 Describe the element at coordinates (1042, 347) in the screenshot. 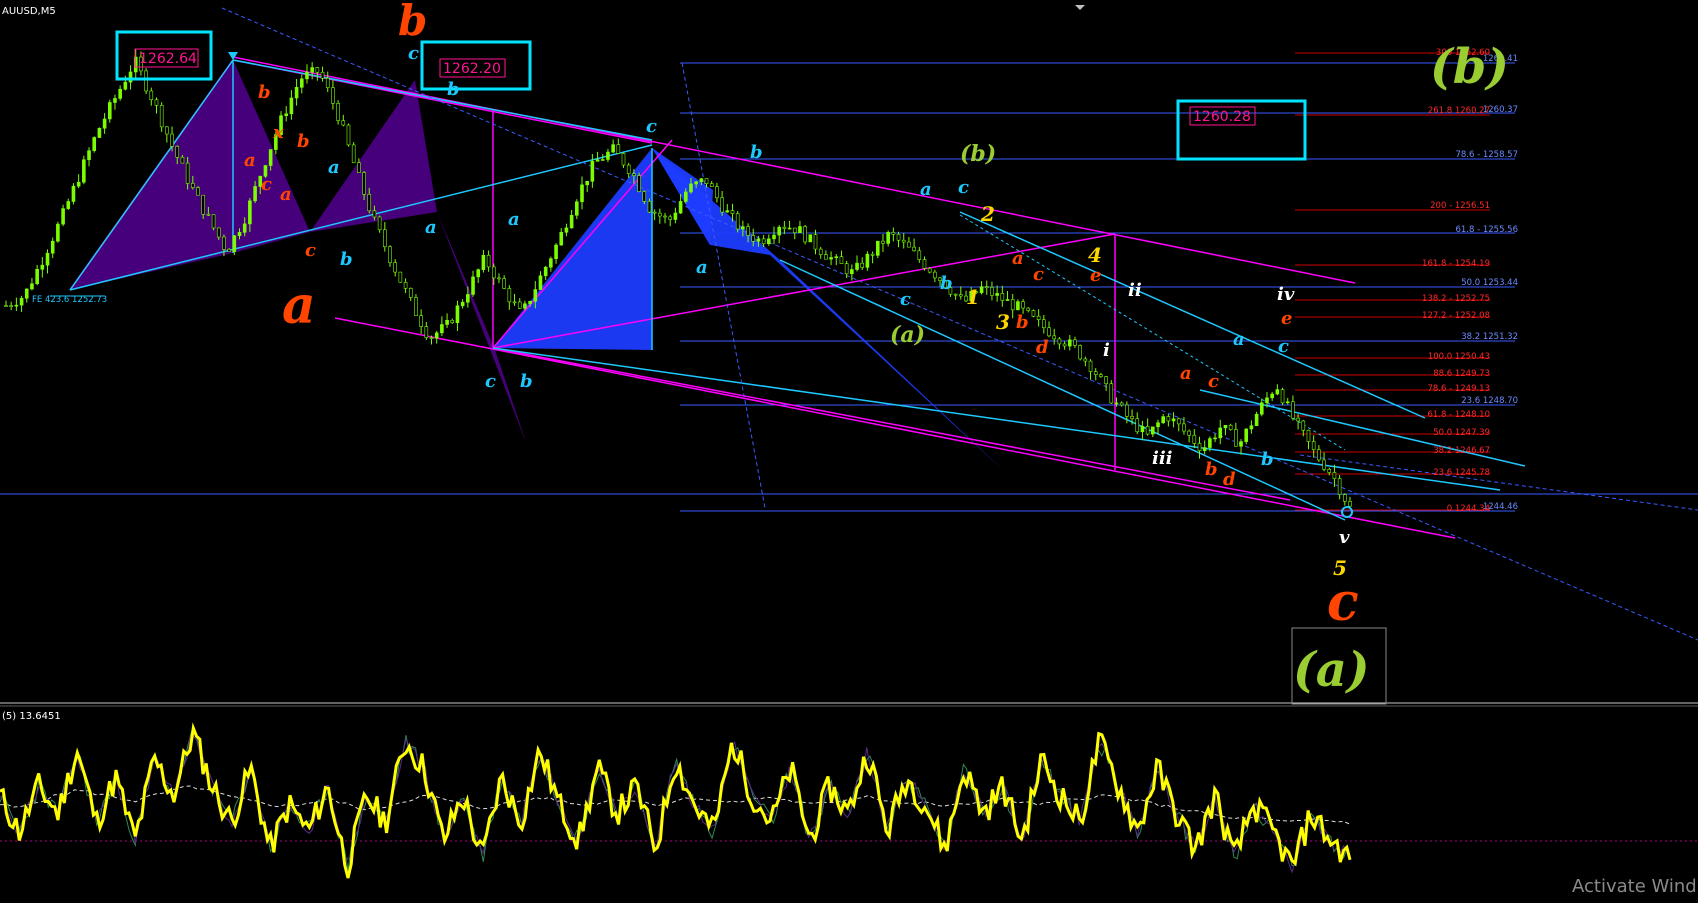

I see `wave-label: d` at that location.